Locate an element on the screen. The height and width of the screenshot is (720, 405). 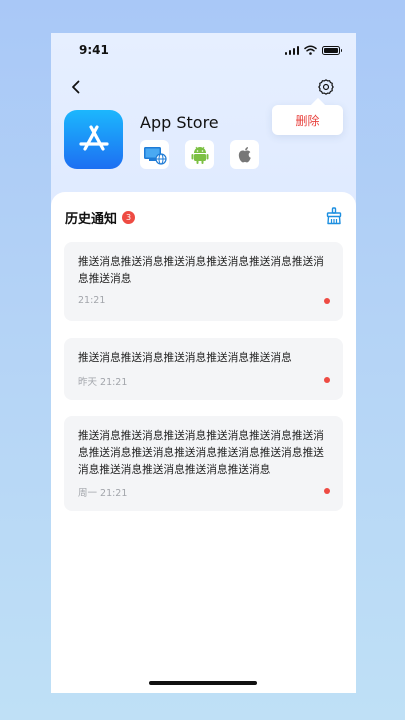
broom-icon is located at coordinates (334, 216).